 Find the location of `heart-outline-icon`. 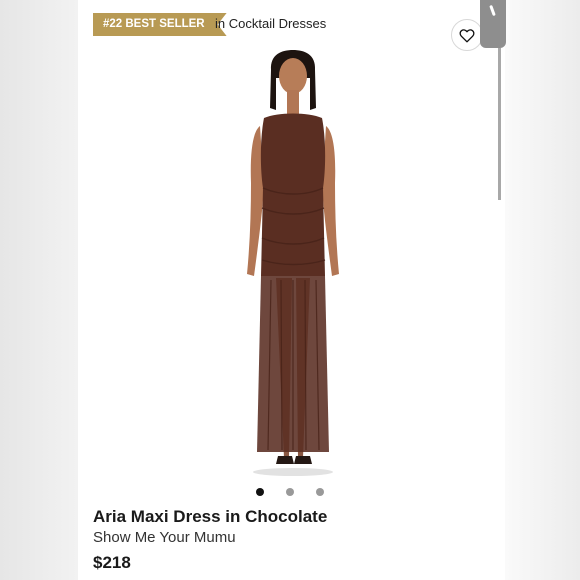

heart-outline-icon is located at coordinates (467, 35).